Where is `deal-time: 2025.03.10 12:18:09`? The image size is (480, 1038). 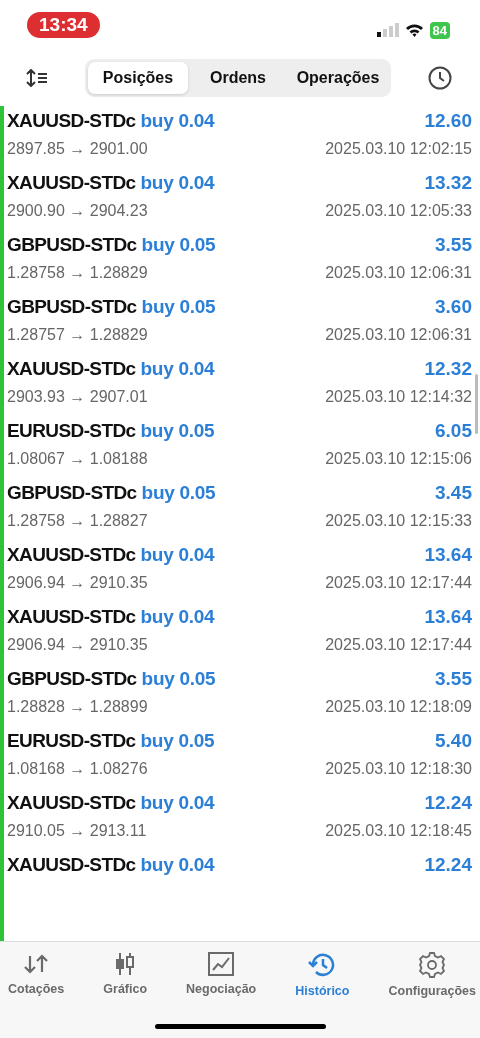
deal-time: 2025.03.10 12:18:09 is located at coordinates (398, 707).